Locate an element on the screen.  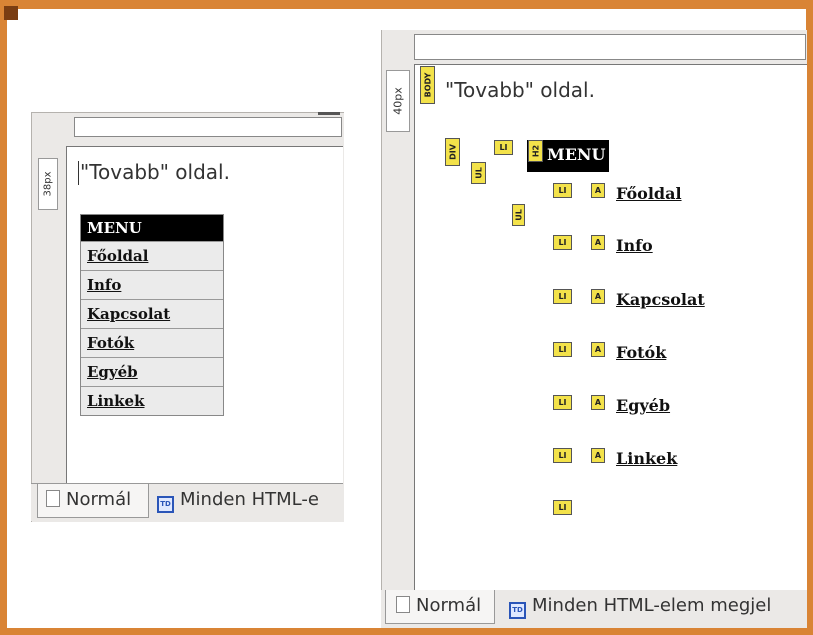
right-top-ruler is located at coordinates (610, 47).